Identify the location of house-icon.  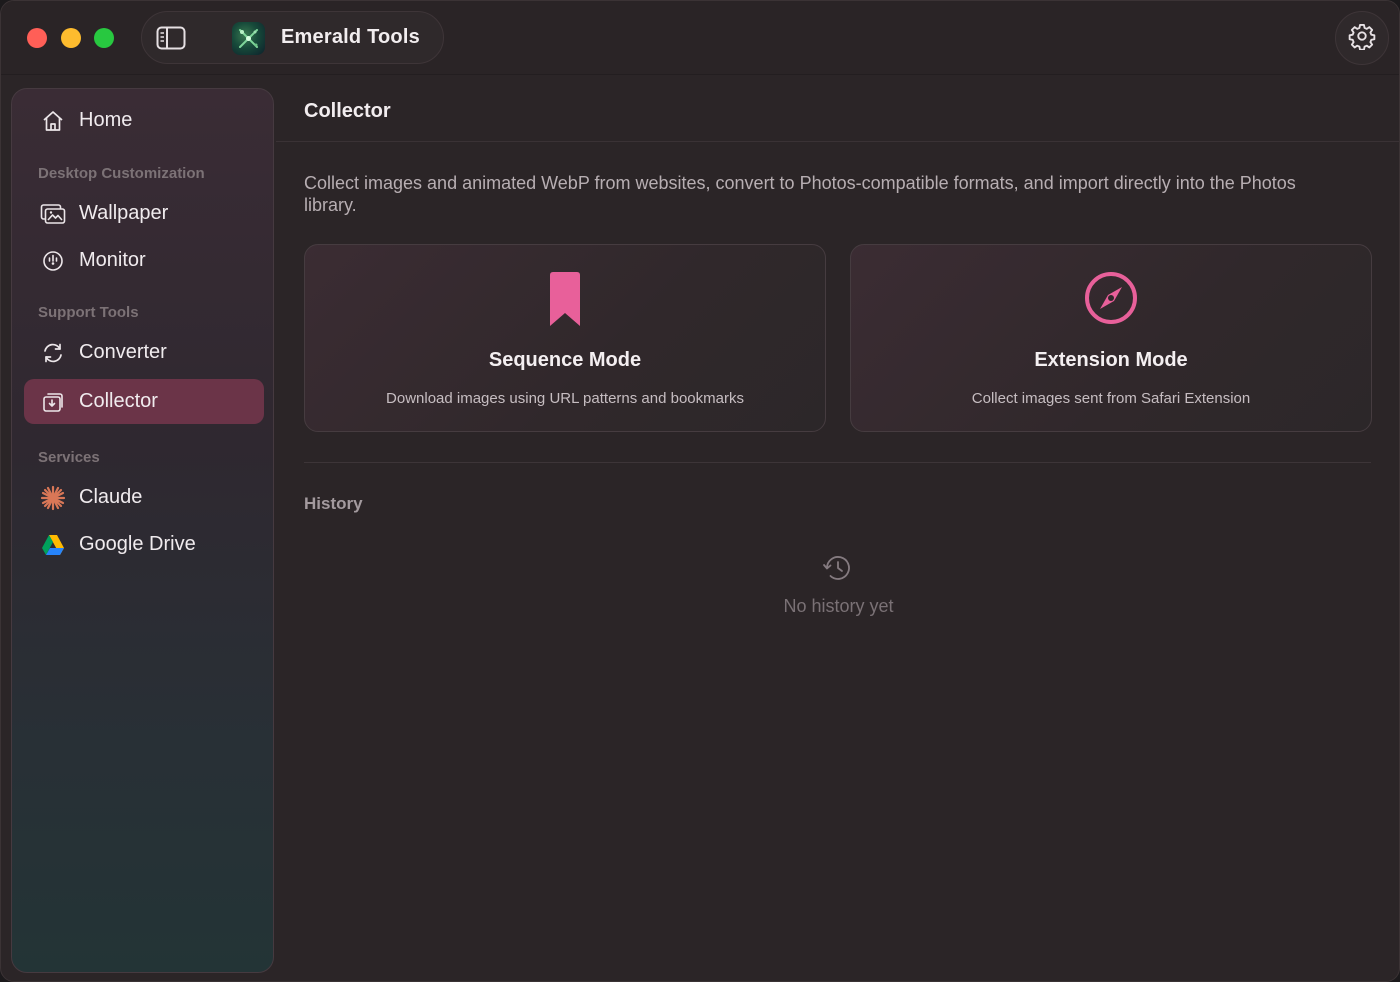
(53, 121).